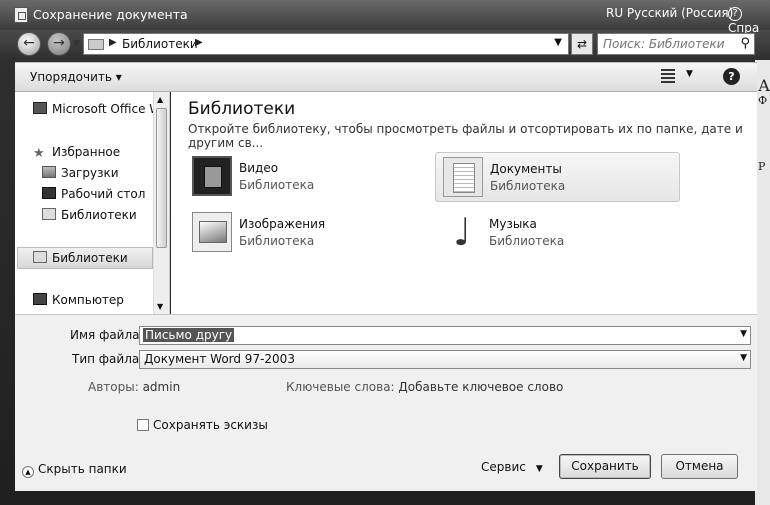  Describe the element at coordinates (462, 232) in the screenshot. I see `music-icon: ♩` at that location.